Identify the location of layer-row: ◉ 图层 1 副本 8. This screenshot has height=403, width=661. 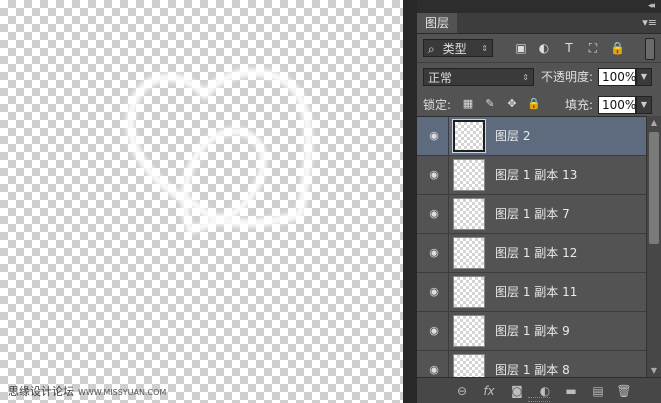
(539, 365).